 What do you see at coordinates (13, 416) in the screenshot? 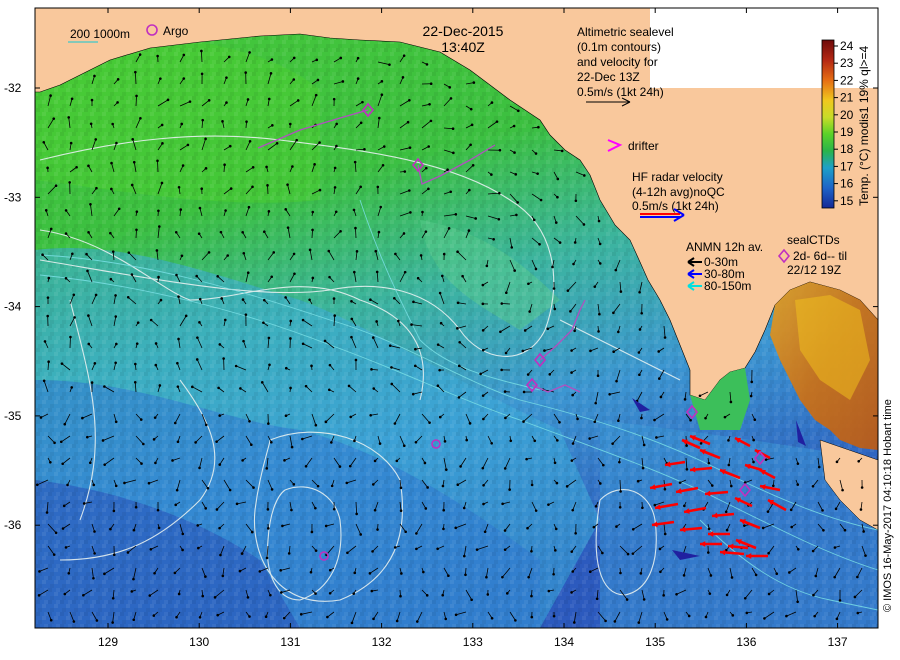
I see `y-tick-label: -35` at bounding box center [13, 416].